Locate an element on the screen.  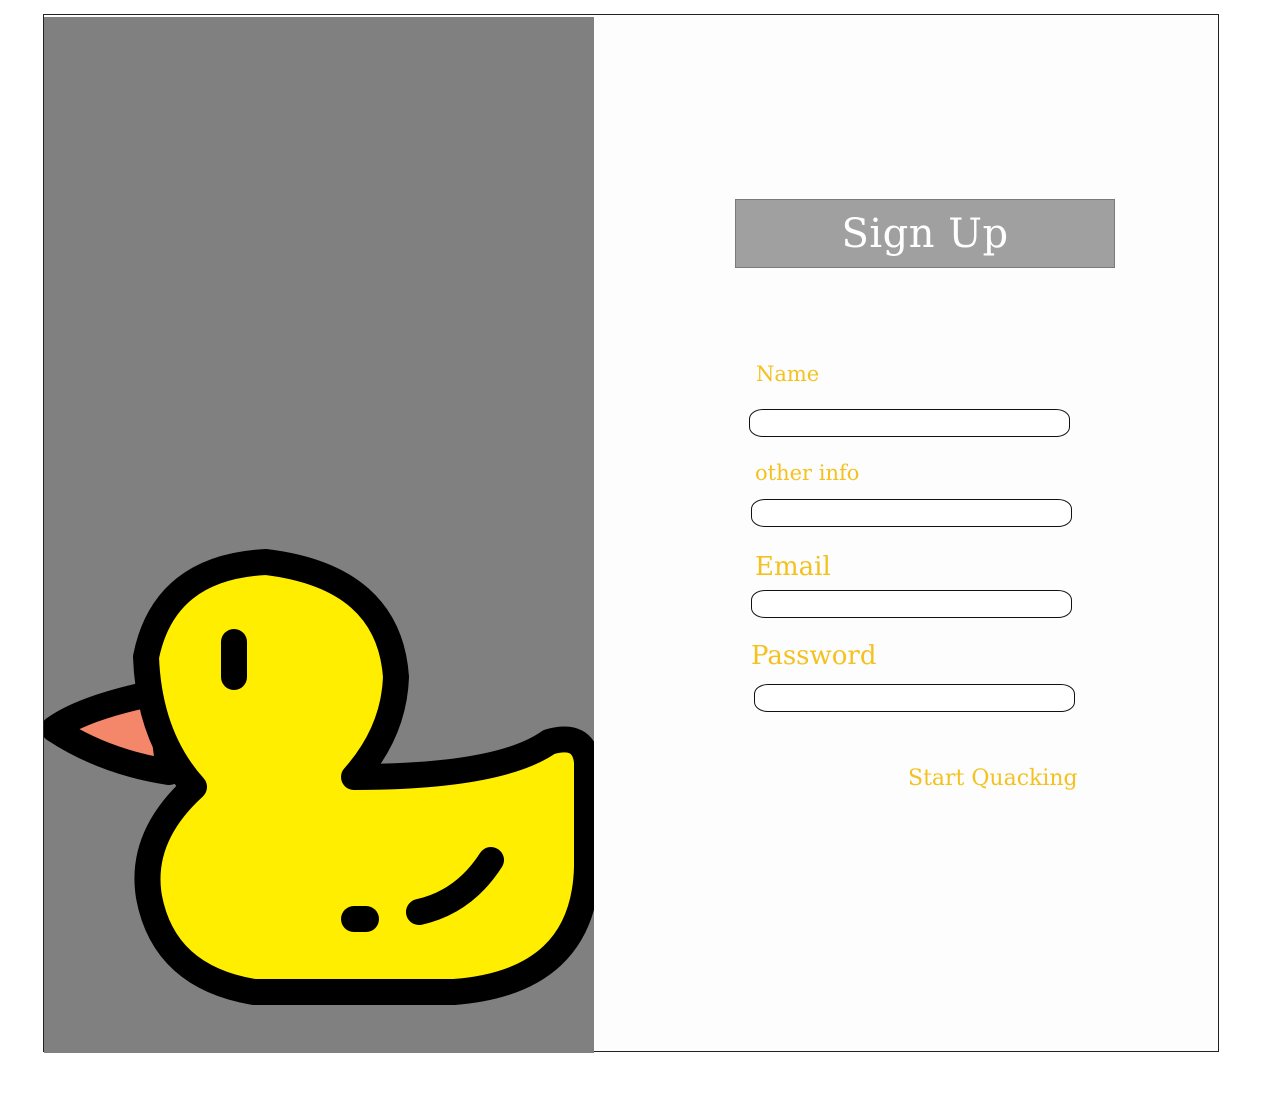
email-input is located at coordinates (911, 604).